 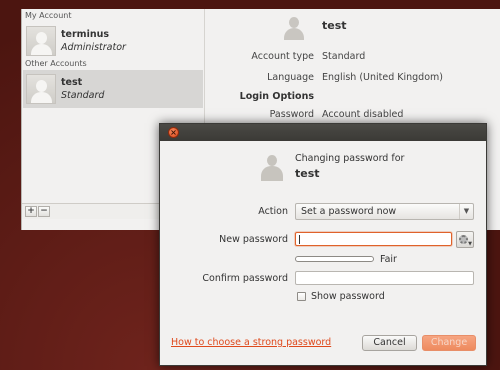 I want to click on dialog-titlebar: ×, so click(x=323, y=132).